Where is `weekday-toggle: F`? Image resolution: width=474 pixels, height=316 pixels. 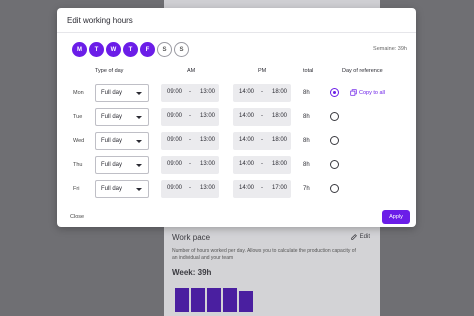
weekday-toggle: F is located at coordinates (147, 49).